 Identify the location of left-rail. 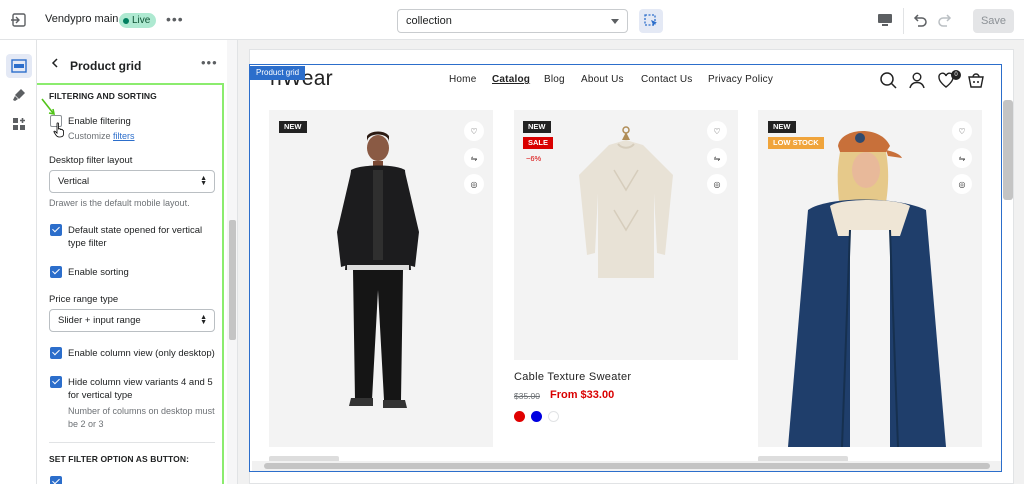
(18, 262).